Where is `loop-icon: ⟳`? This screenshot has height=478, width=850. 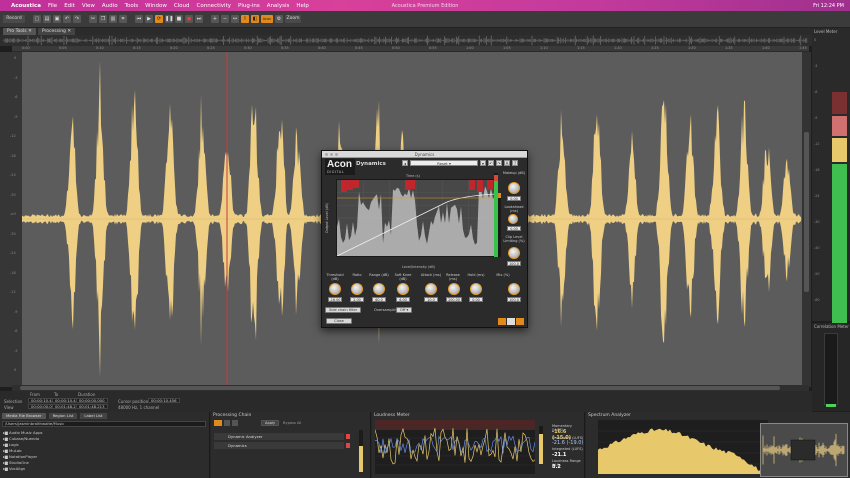
loop-icon: ⟳ is located at coordinates (159, 19).